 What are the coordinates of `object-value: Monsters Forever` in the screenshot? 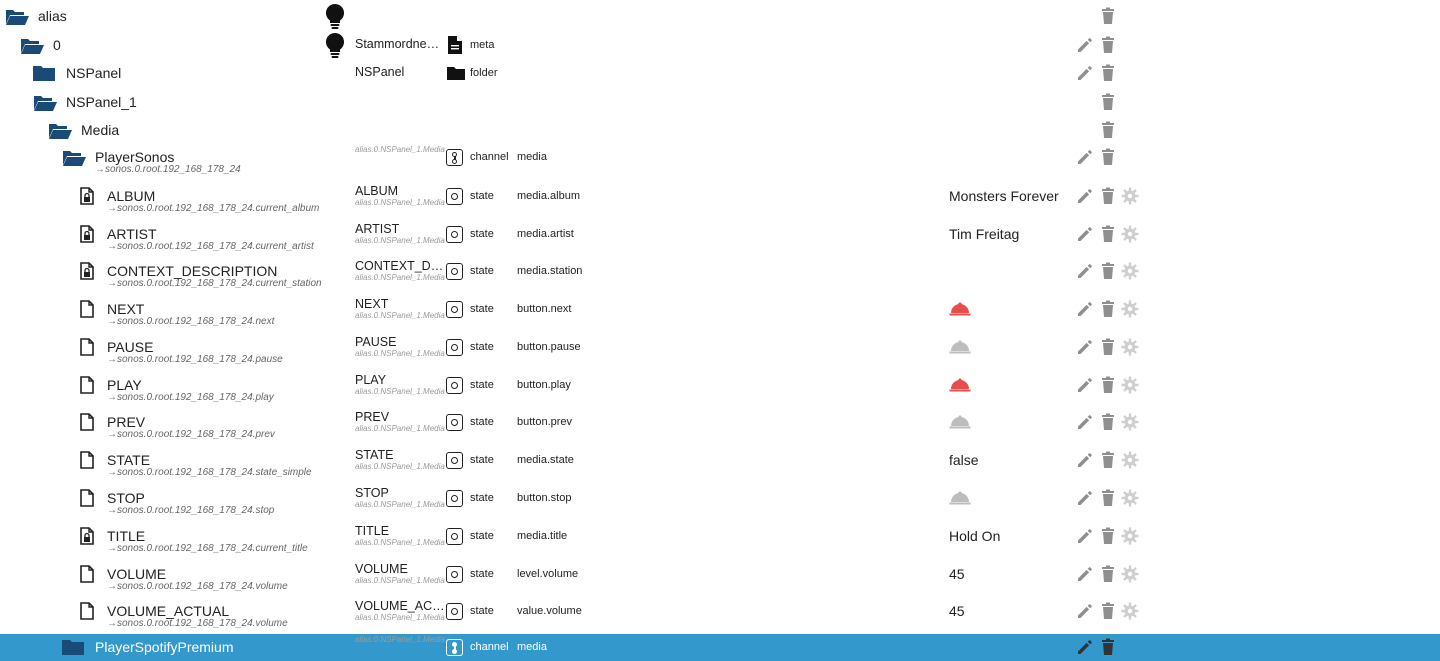 It's located at (1004, 196).